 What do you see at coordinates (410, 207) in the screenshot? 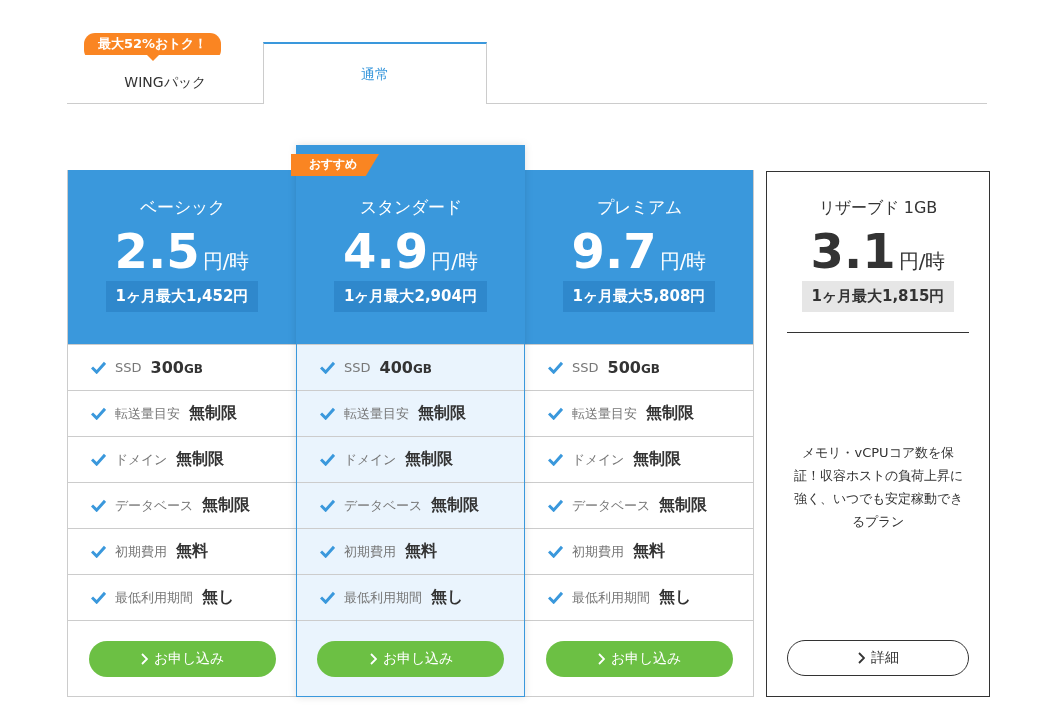
I see `plan-name: スタンダード` at bounding box center [410, 207].